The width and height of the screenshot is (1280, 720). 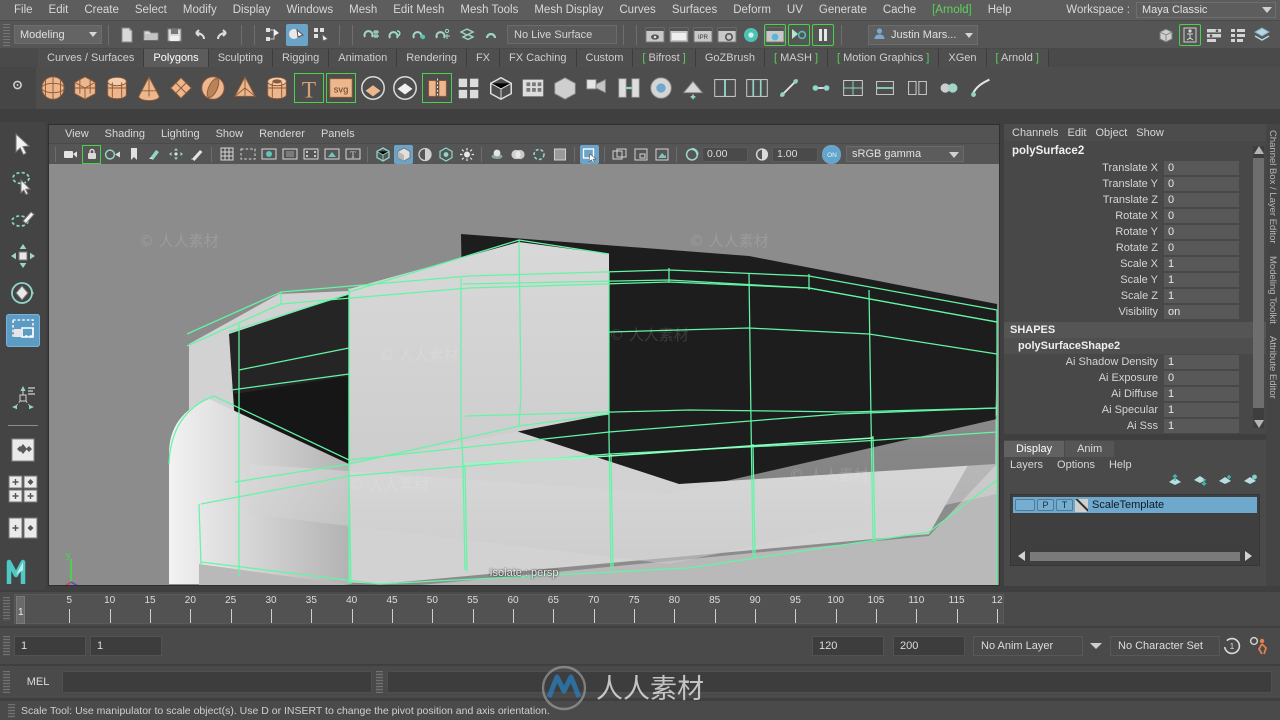 What do you see at coordinates (664, 58) in the screenshot?
I see `shelf-tab-bifrost: [ Bifrost ]` at bounding box center [664, 58].